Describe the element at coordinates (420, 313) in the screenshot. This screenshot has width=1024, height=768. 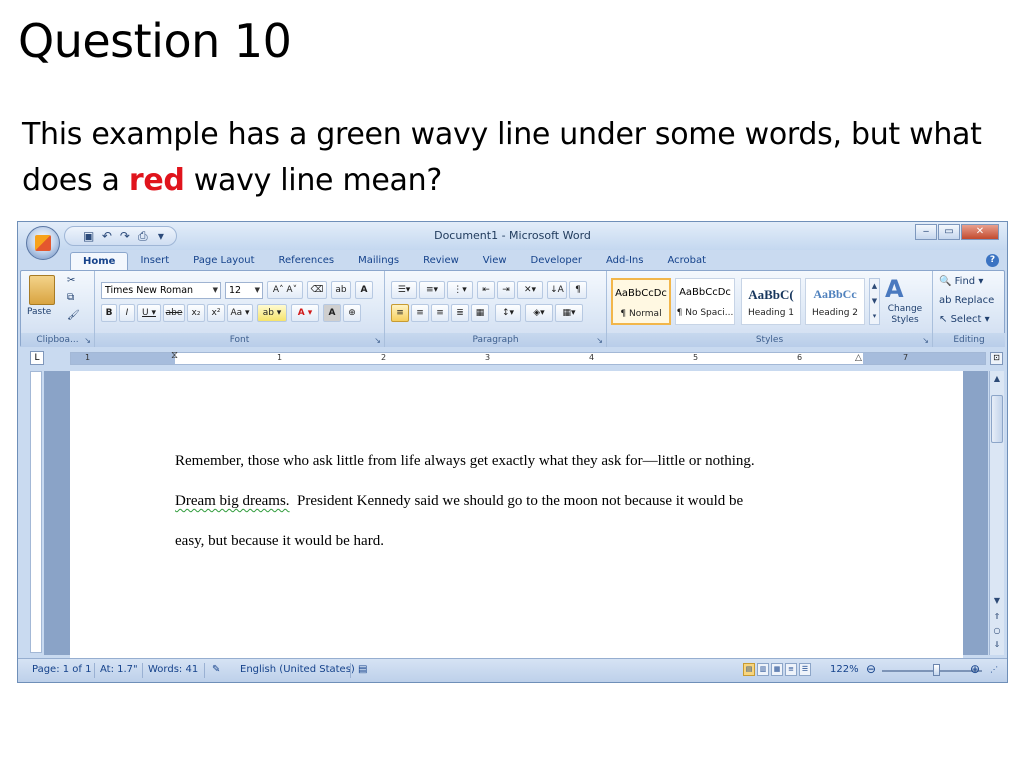
I see `align-center-button: ≡` at that location.